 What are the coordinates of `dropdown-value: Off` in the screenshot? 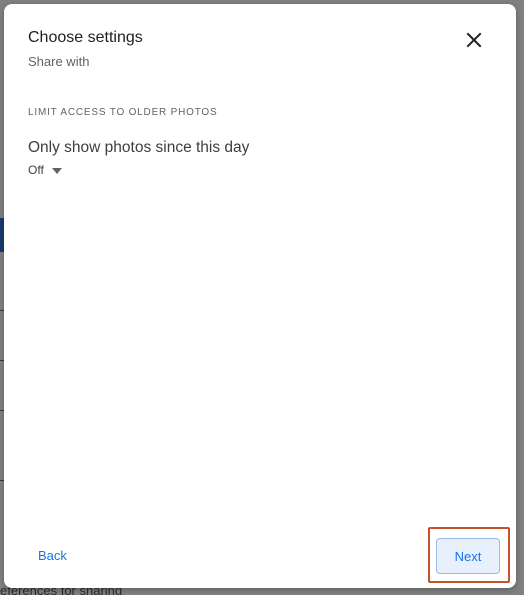 It's located at (36, 170).